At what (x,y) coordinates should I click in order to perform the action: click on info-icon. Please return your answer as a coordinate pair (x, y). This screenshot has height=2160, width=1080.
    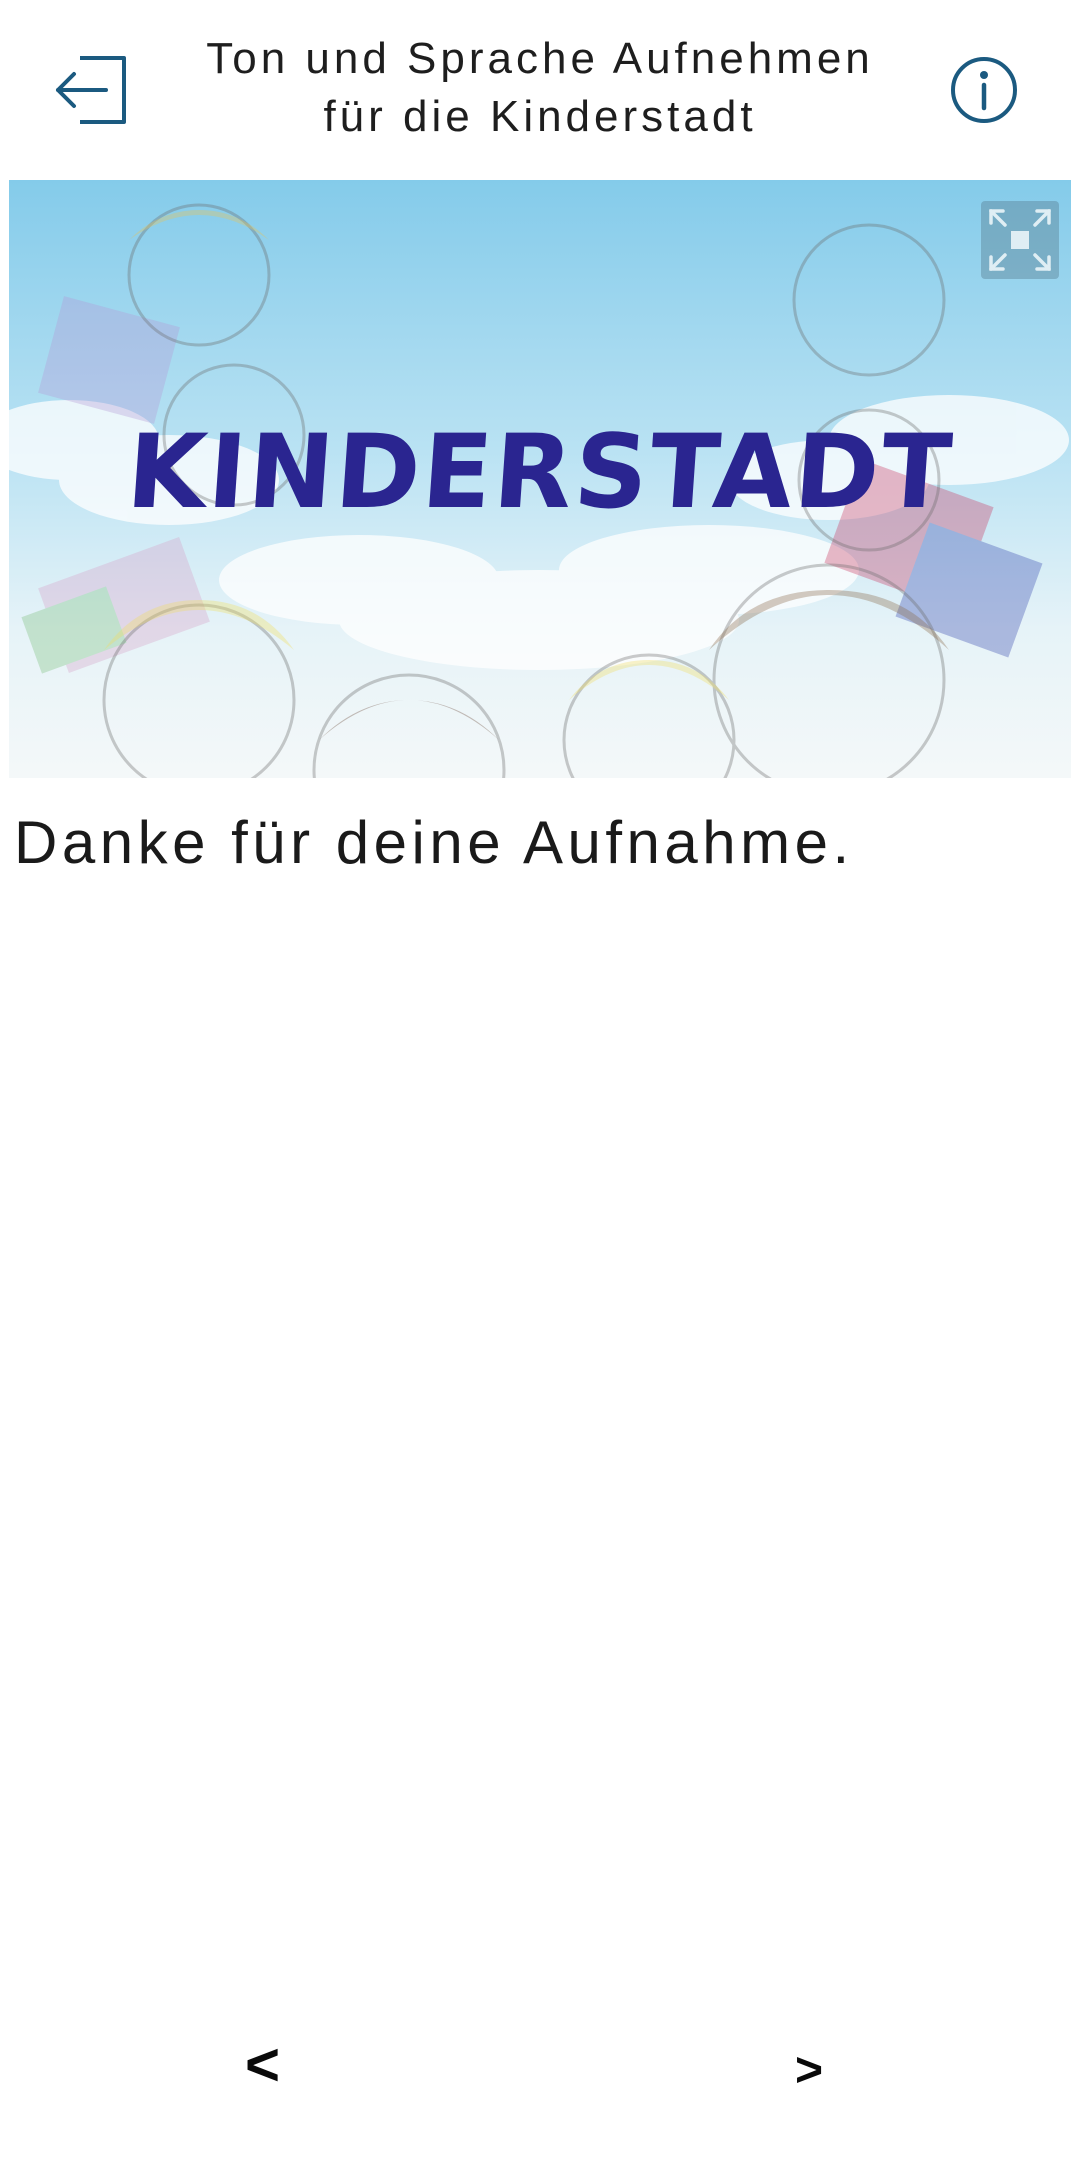
    Looking at the image, I should click on (984, 90).